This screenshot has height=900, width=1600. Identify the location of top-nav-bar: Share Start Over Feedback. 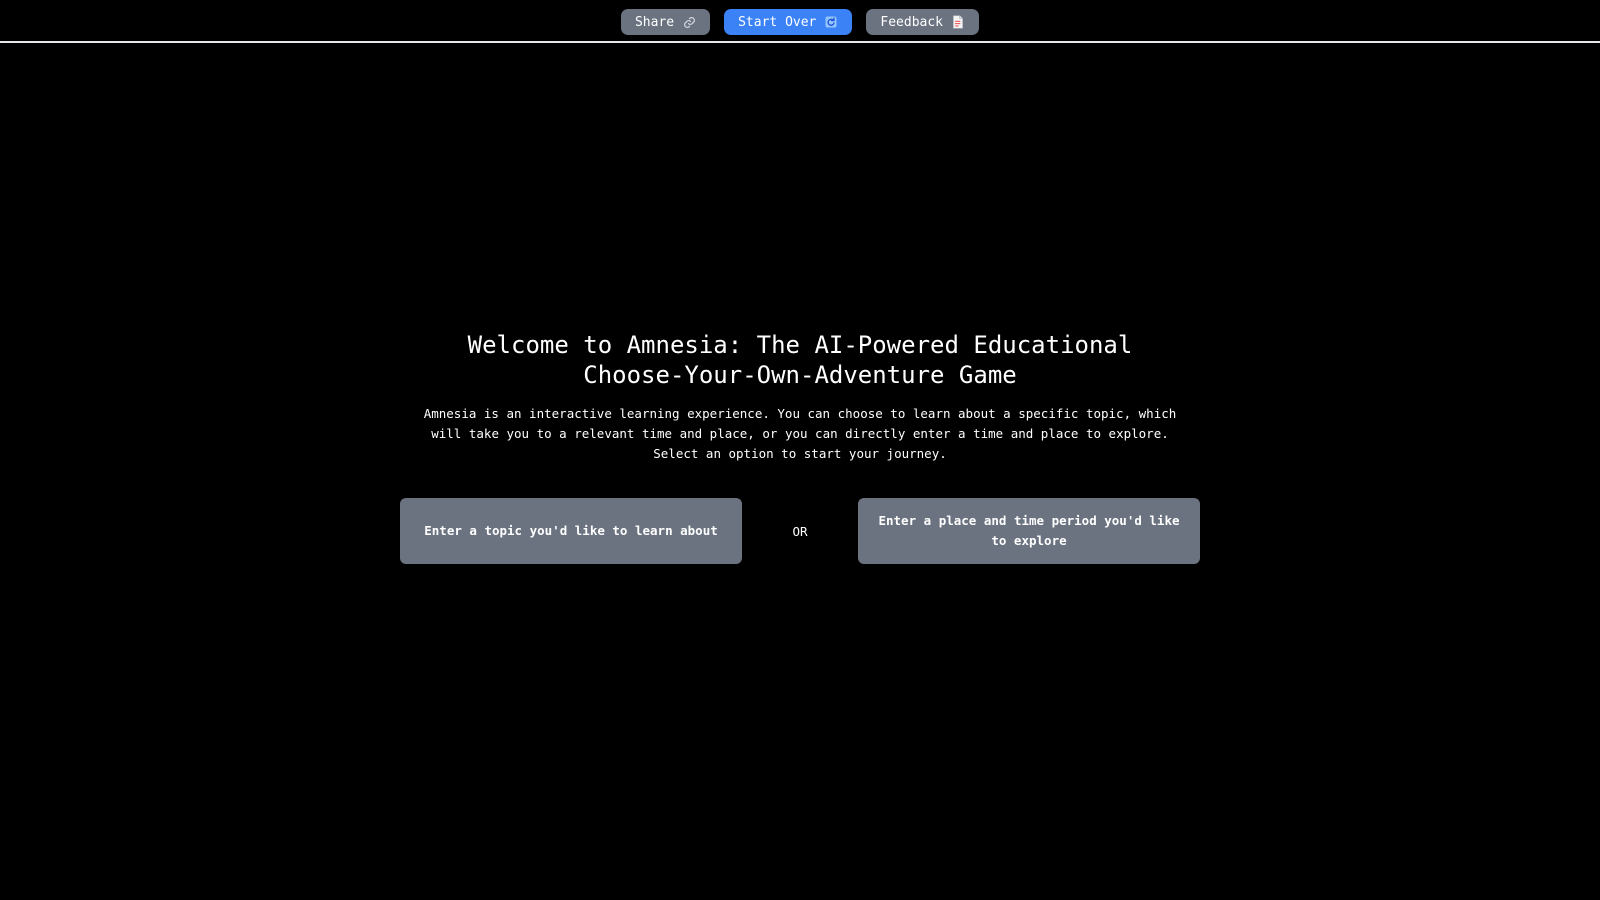
(800, 21).